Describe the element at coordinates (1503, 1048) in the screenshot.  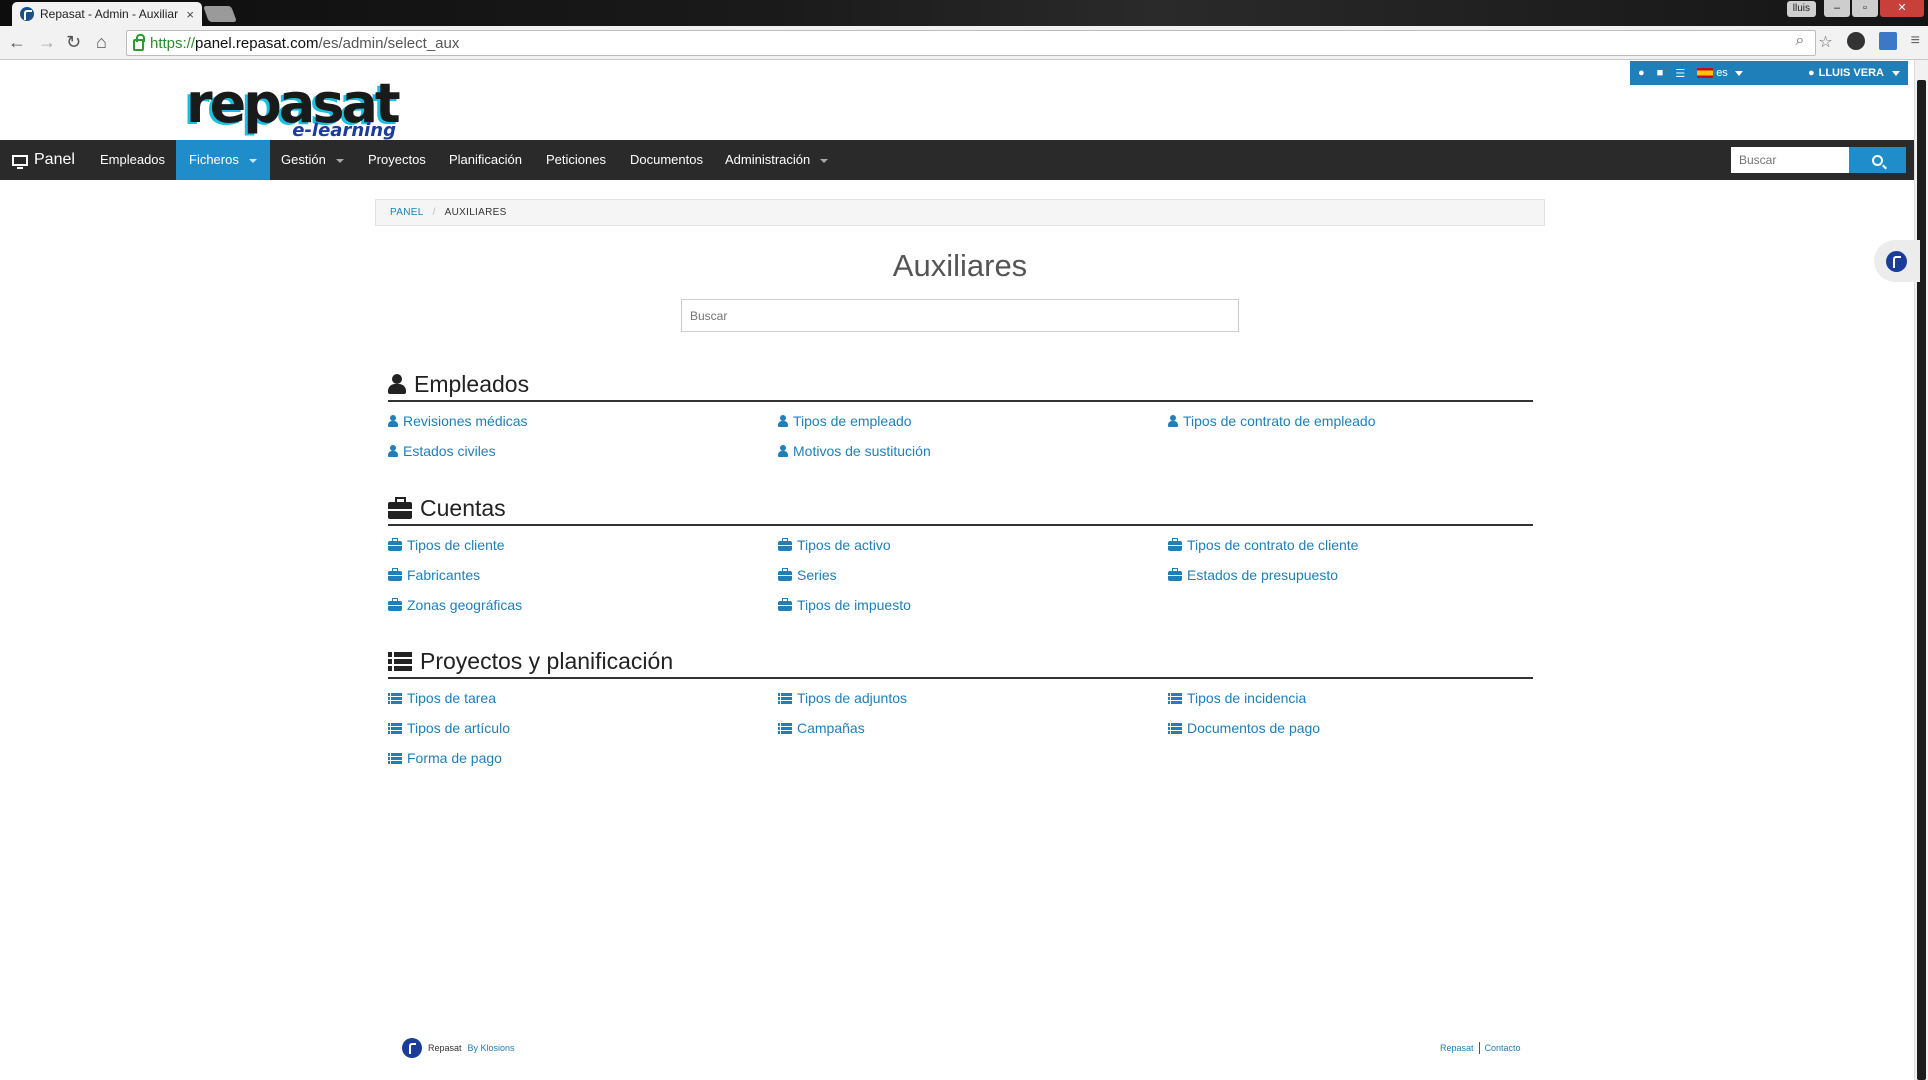
I see `footer-link-contacto: Contacto` at that location.